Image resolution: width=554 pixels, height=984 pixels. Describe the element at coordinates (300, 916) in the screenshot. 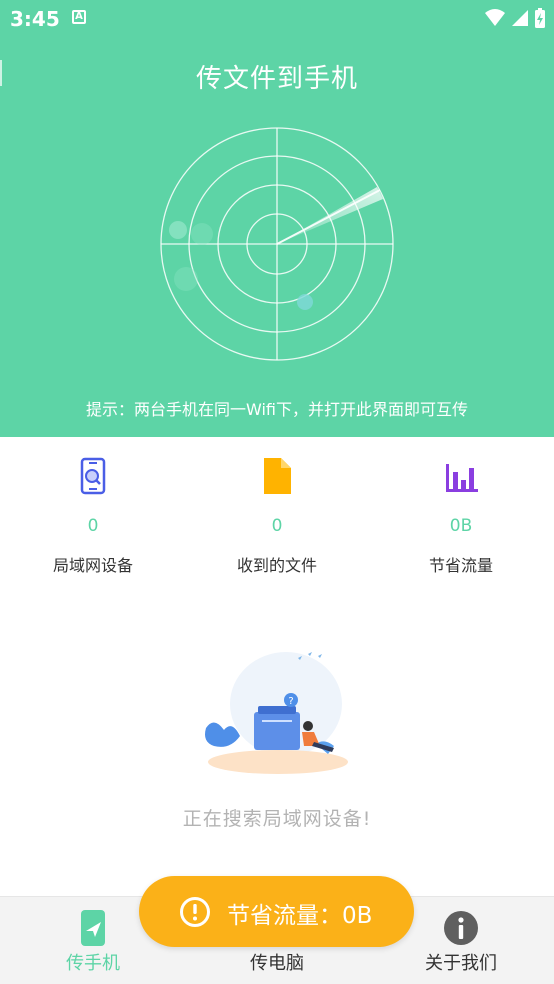

I see `toast-text: 节省流量：0B` at that location.